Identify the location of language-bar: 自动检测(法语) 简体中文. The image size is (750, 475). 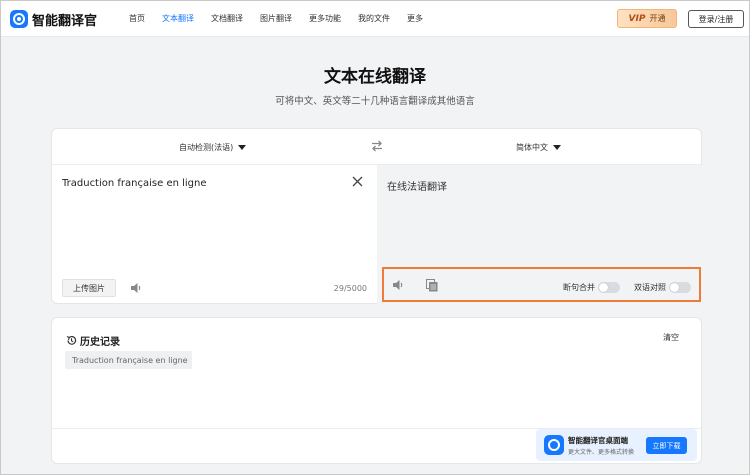
(376, 147).